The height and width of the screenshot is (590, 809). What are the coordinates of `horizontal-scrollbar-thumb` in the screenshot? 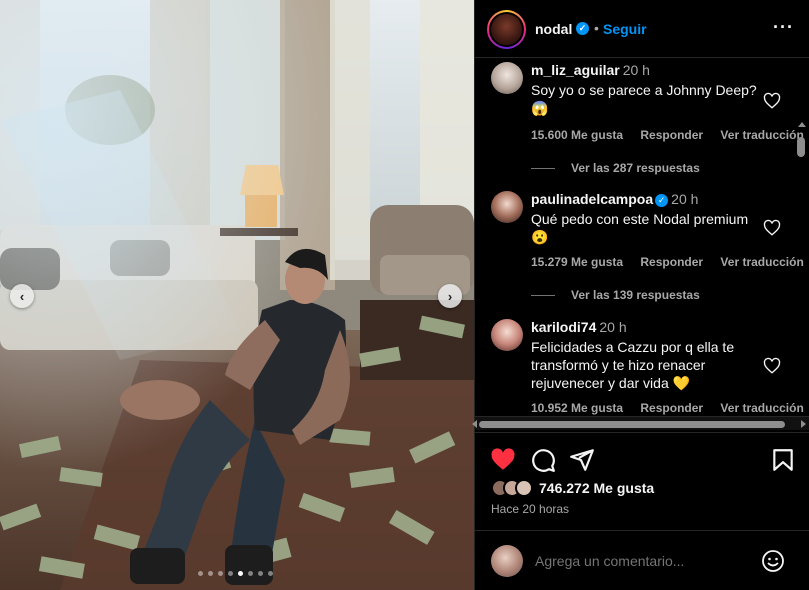 It's located at (632, 424).